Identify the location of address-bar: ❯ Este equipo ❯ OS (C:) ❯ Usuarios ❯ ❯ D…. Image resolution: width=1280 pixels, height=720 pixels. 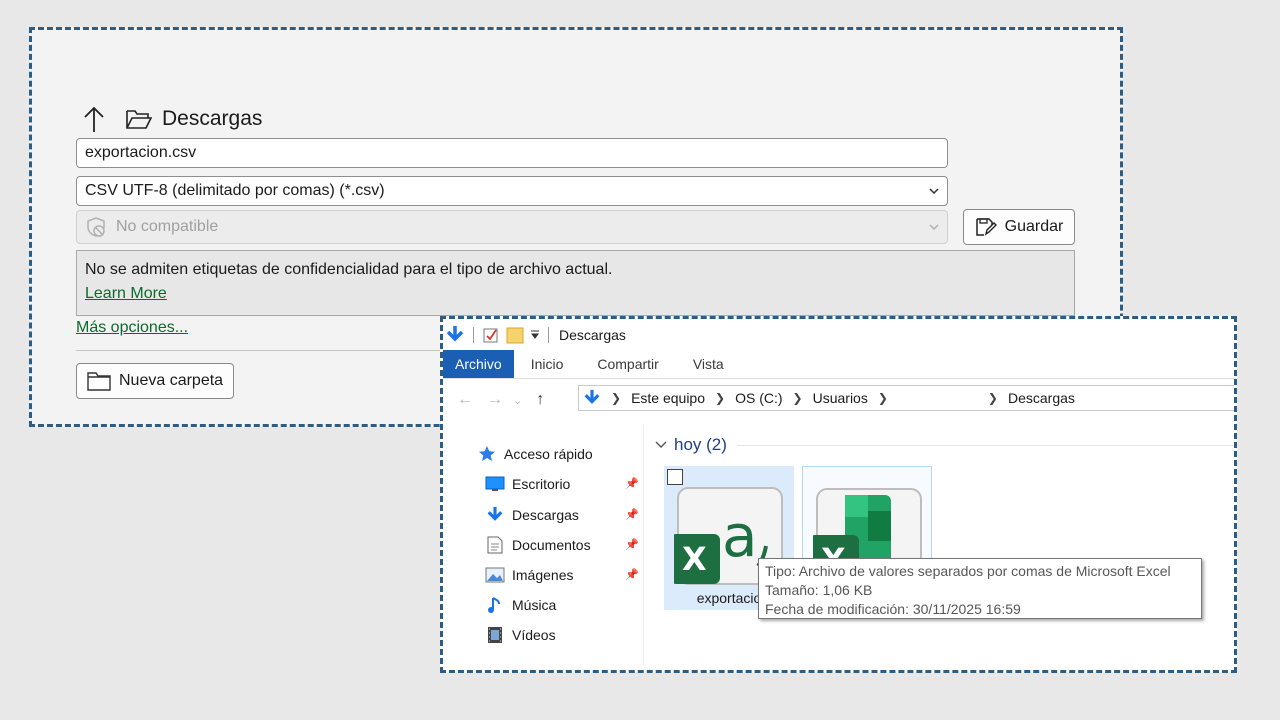
(906, 398).